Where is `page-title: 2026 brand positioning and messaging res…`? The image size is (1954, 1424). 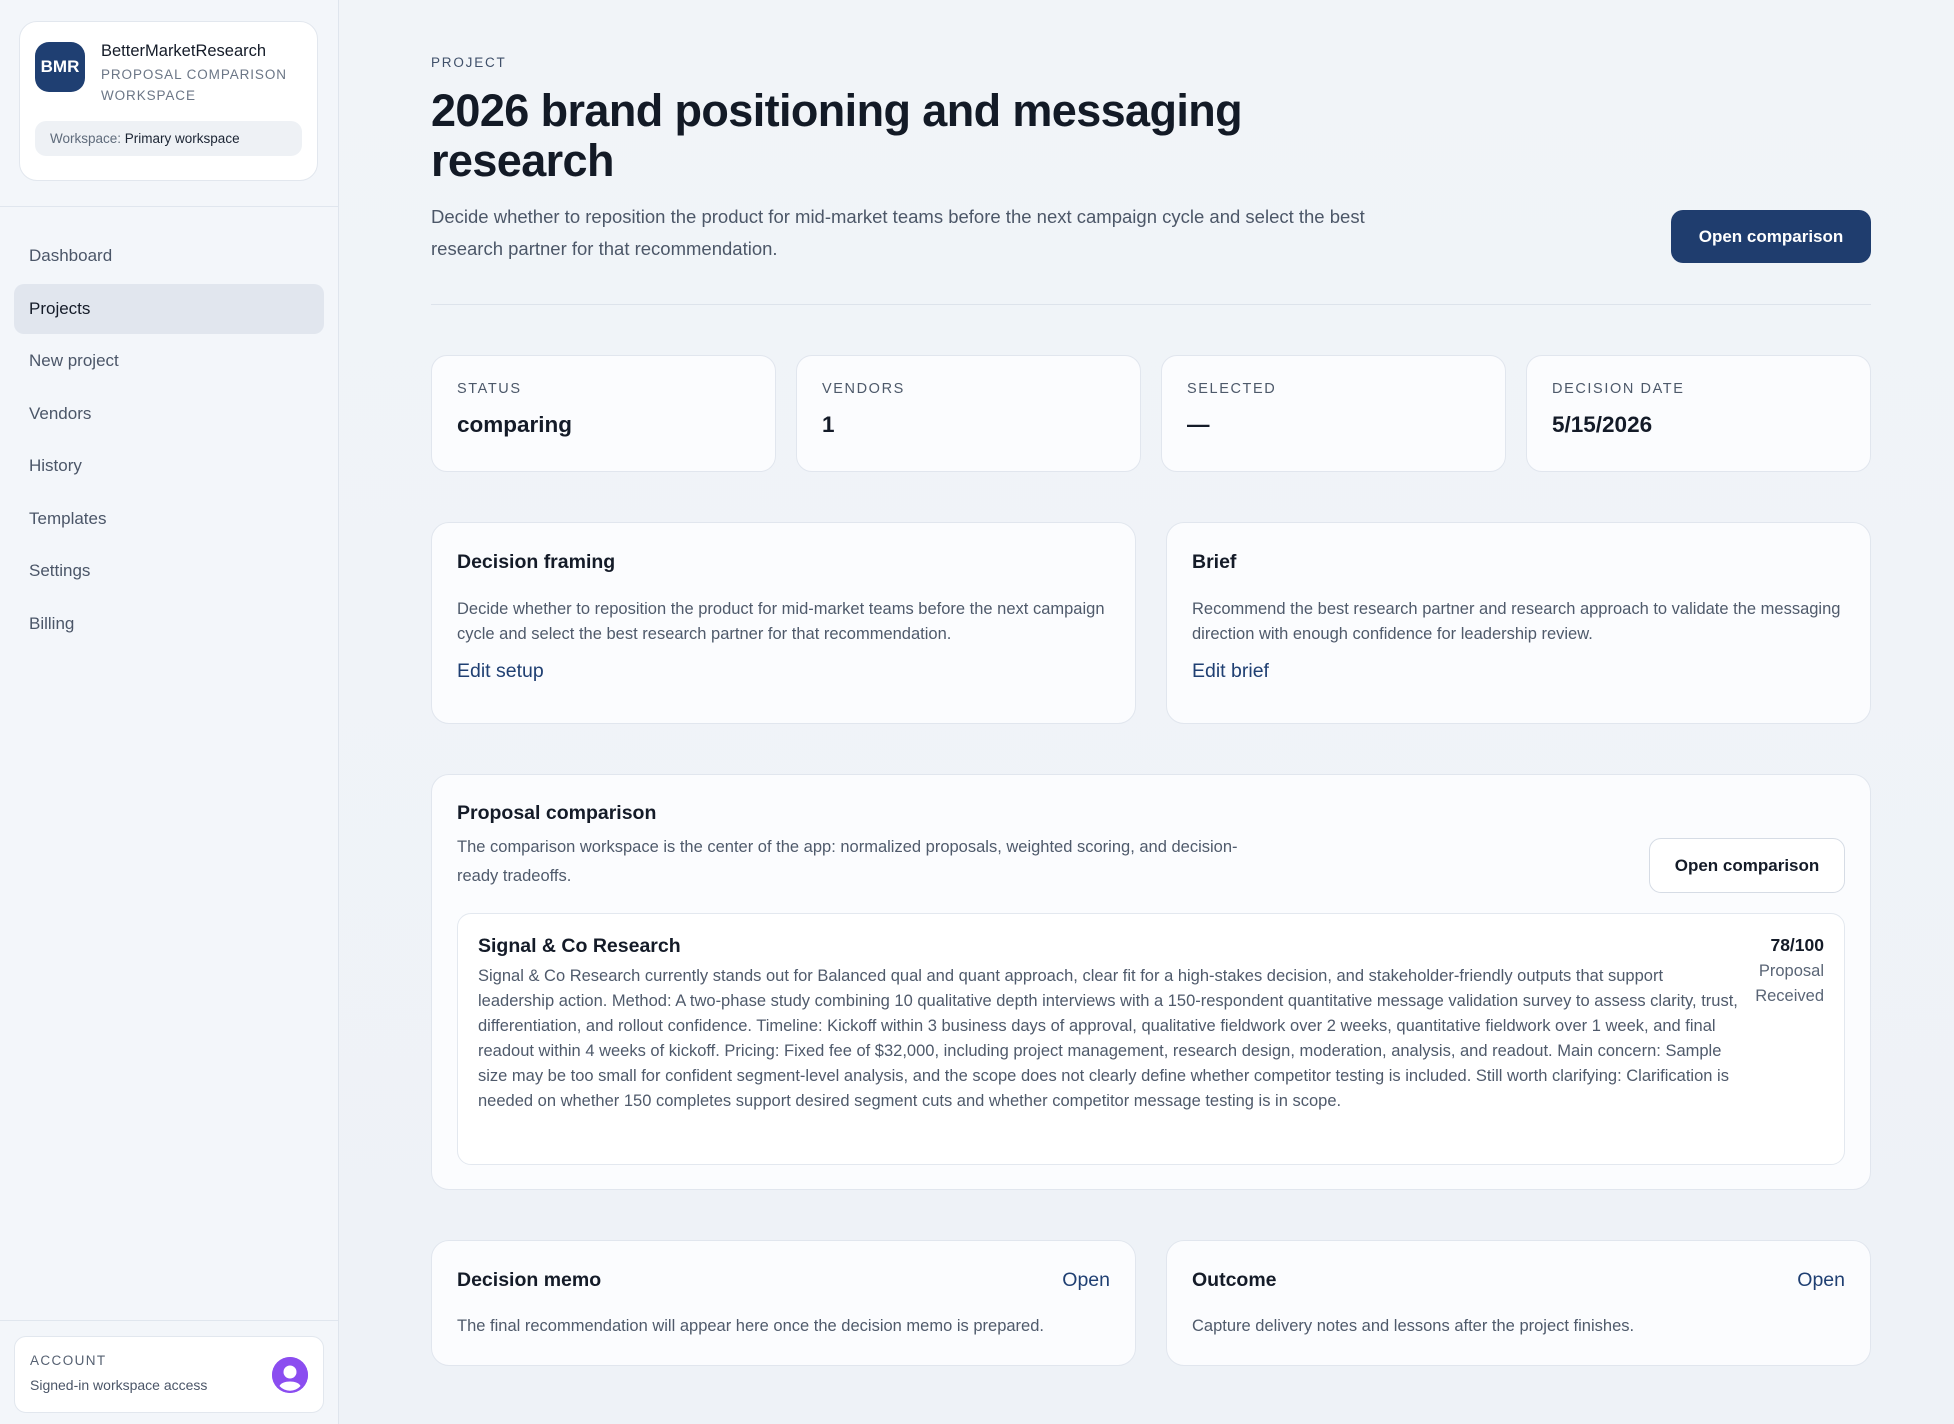
page-title: 2026 brand positioning and messaging res… is located at coordinates (837, 135).